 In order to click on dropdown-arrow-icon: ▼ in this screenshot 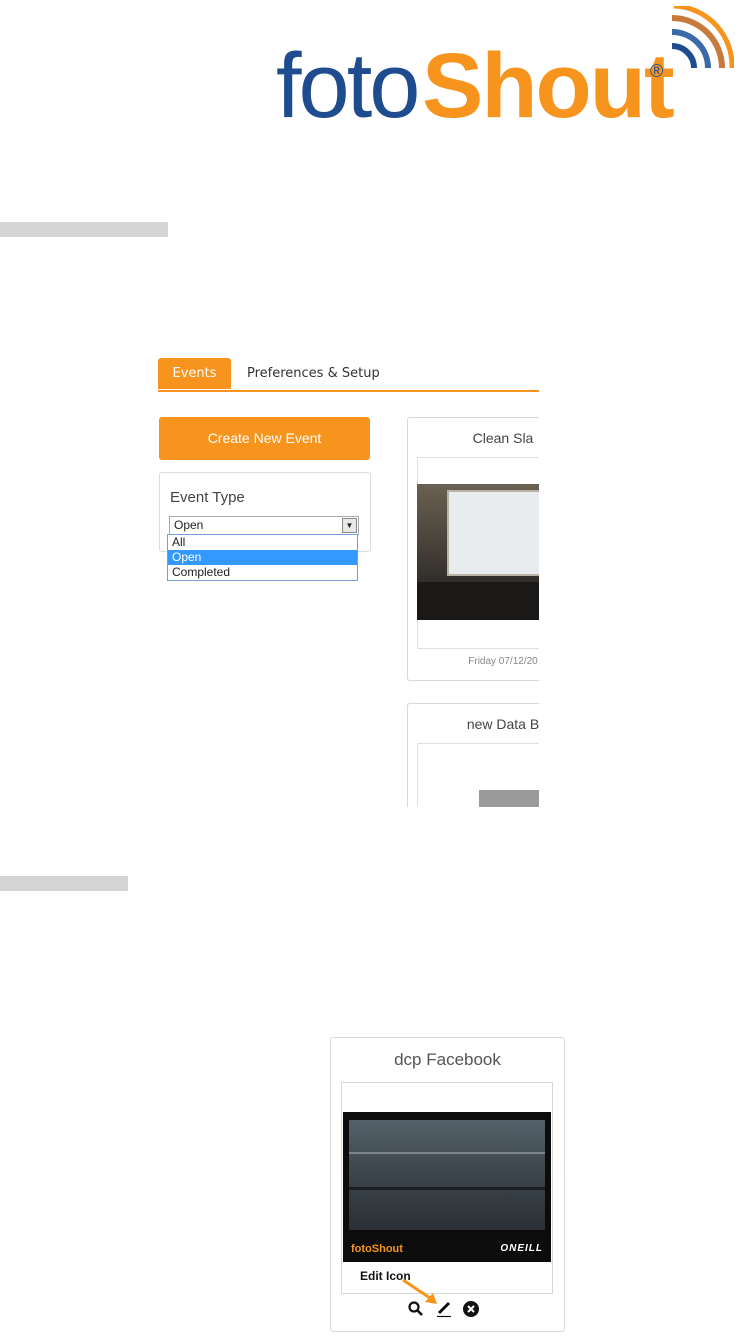, I will do `click(349, 525)`.